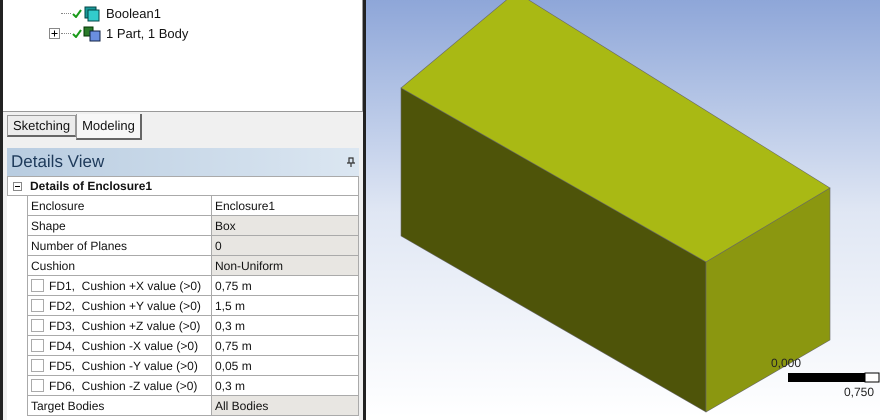  I want to click on expand-icon, so click(54, 33).